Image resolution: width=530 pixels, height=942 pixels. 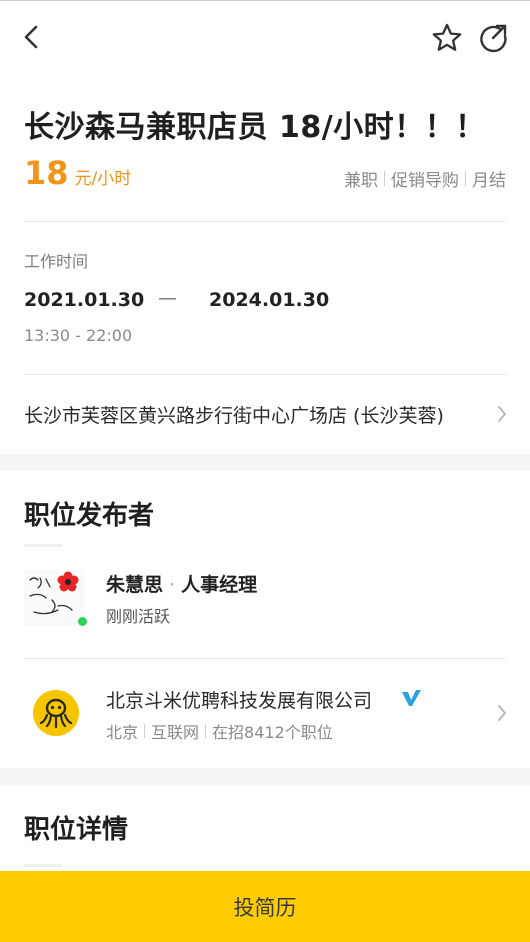 I want to click on company-city: 北京, so click(x=122, y=732).